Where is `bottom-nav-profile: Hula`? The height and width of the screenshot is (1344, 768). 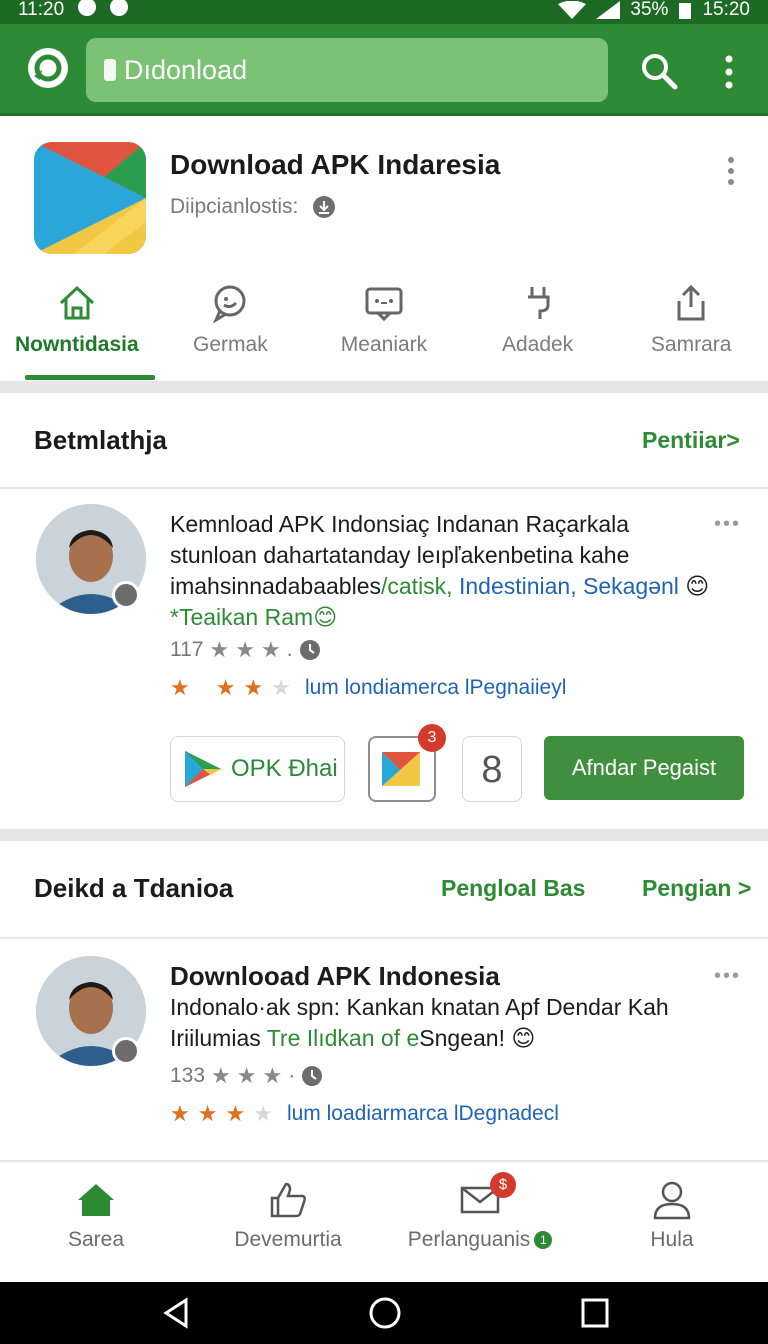
bottom-nav-profile: Hula is located at coordinates (672, 1222).